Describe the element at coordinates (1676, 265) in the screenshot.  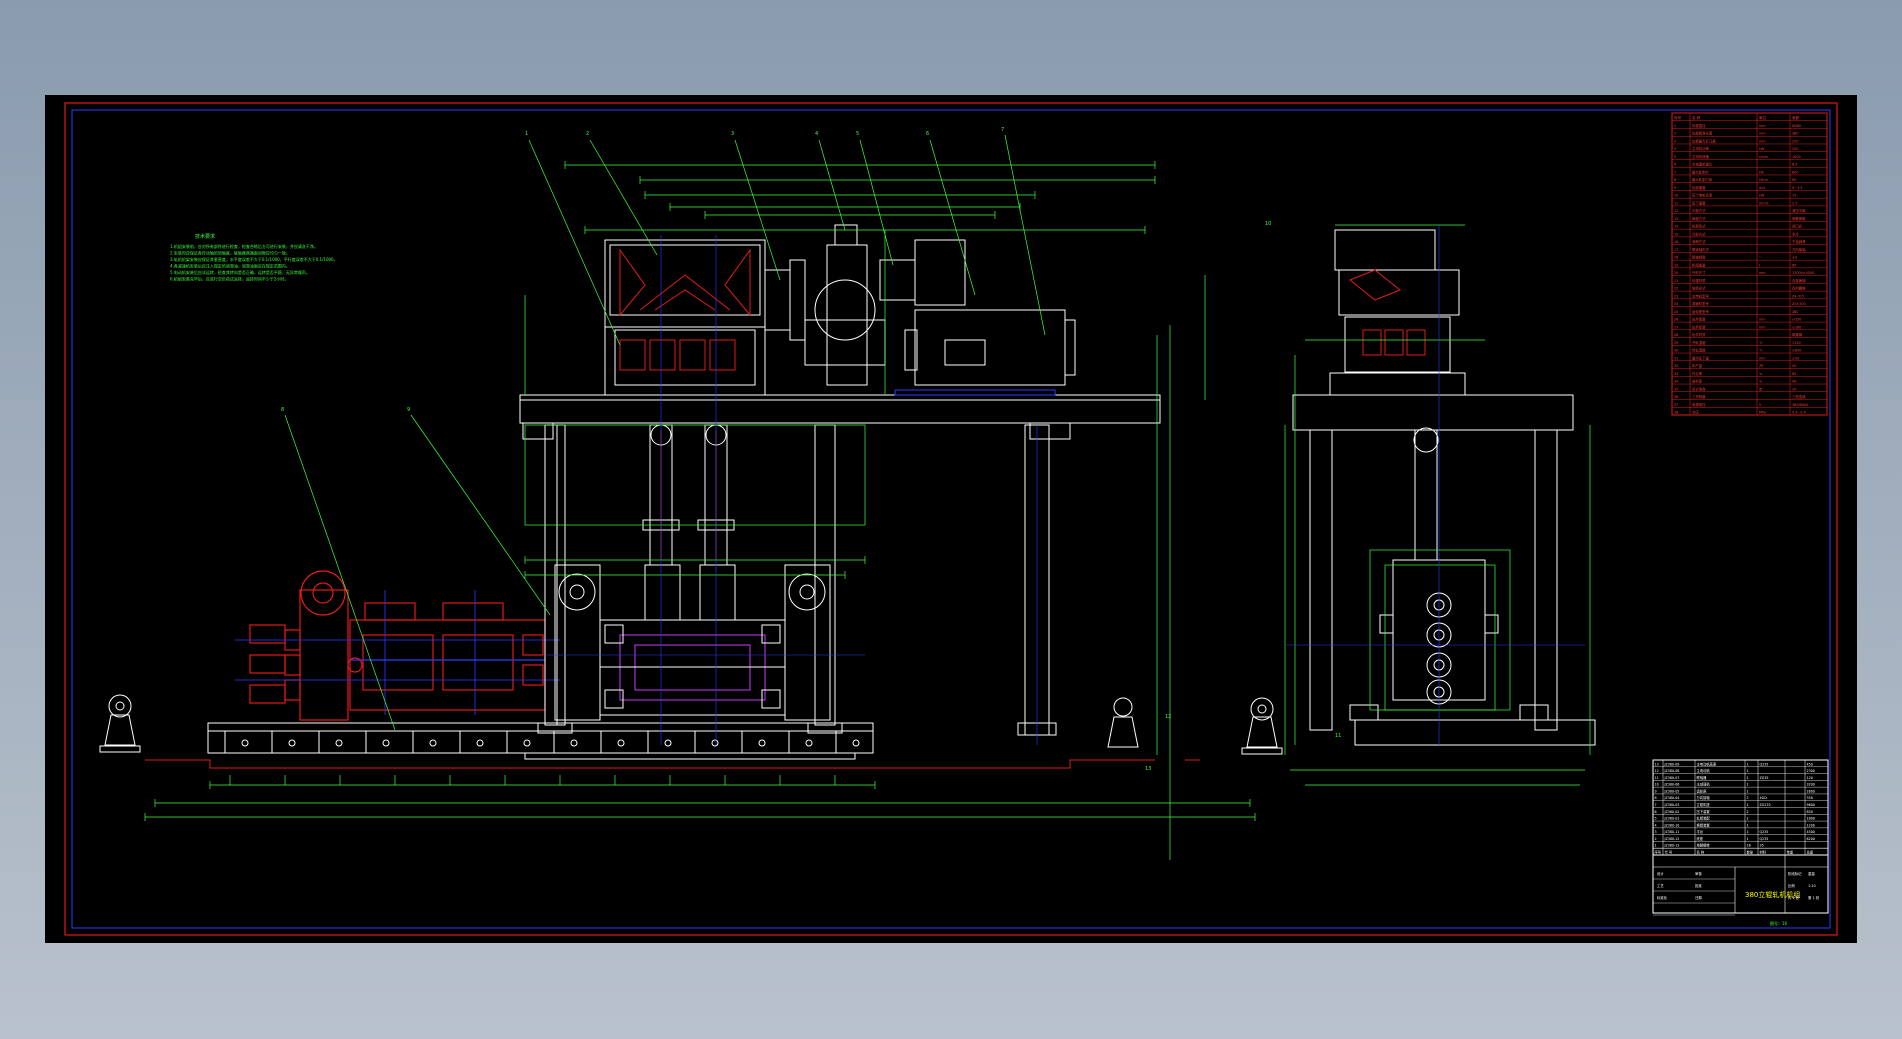
I see `parameters-table-cell: 19` at that location.